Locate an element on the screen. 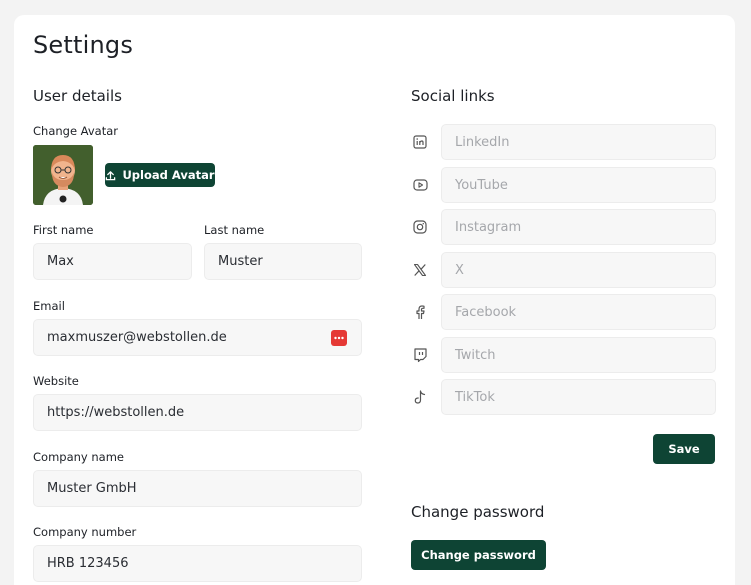 The image size is (751, 585). upload-avatar-button: Upload Avatar is located at coordinates (160, 175).